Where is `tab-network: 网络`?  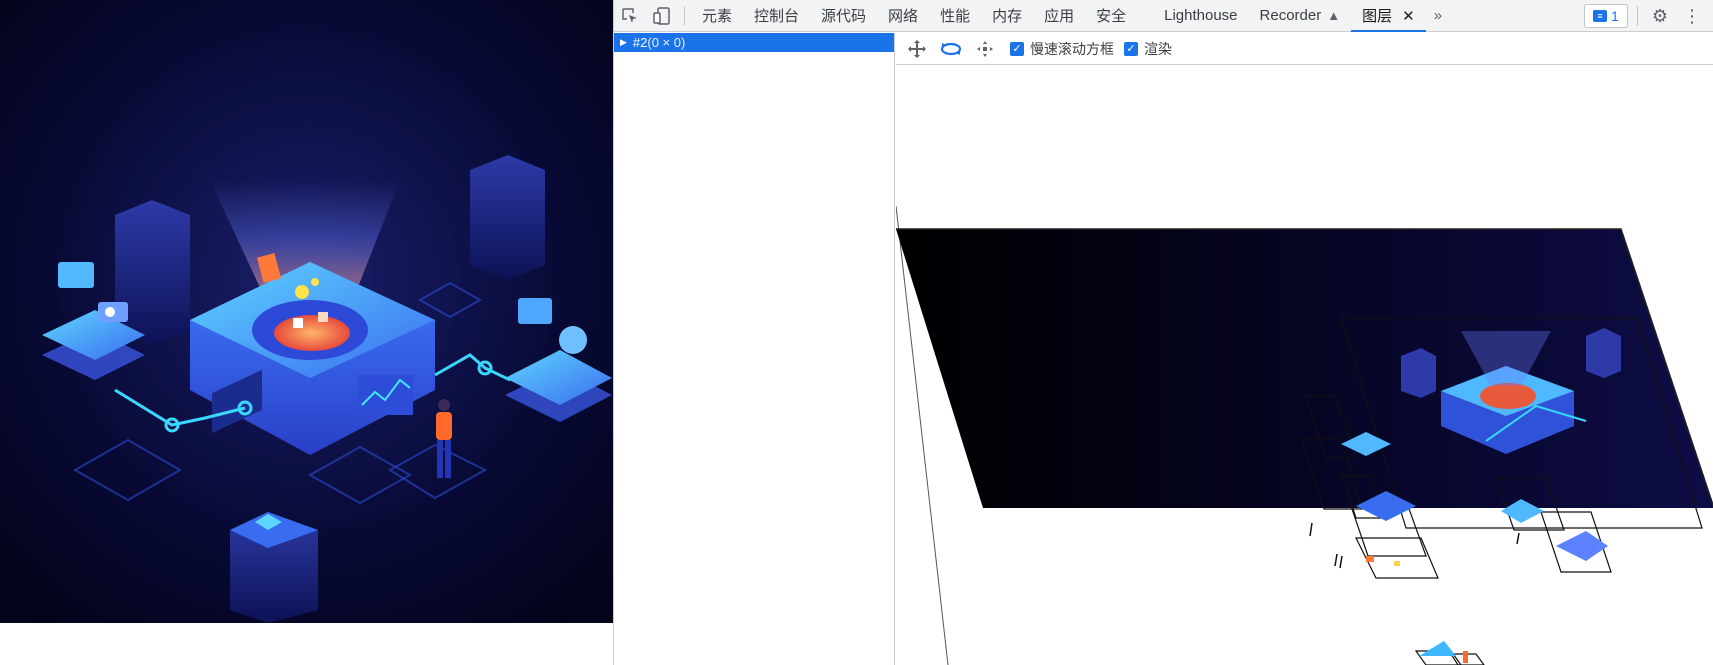
tab-network: 网络 is located at coordinates (903, 16).